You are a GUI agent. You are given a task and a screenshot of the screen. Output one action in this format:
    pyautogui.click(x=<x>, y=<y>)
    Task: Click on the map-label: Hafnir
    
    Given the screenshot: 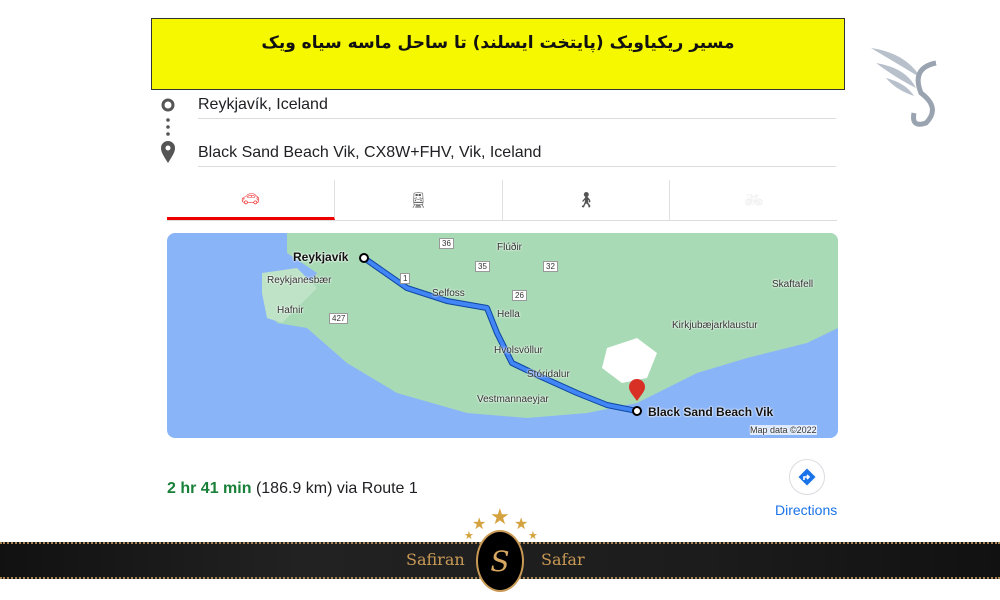 What is the action you would take?
    pyautogui.click(x=290, y=310)
    